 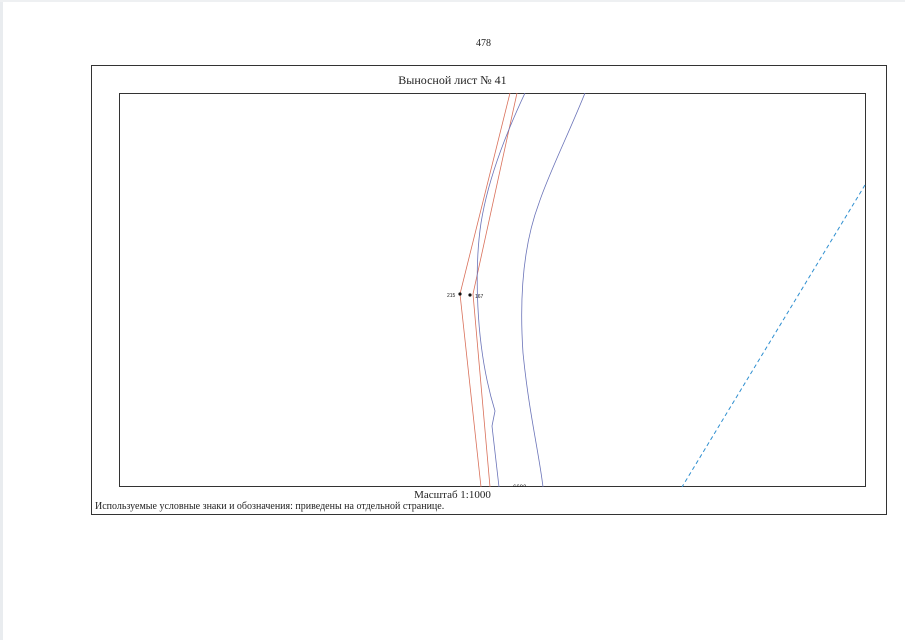 I want to click on parcel-label: 6682, so click(x=520, y=486).